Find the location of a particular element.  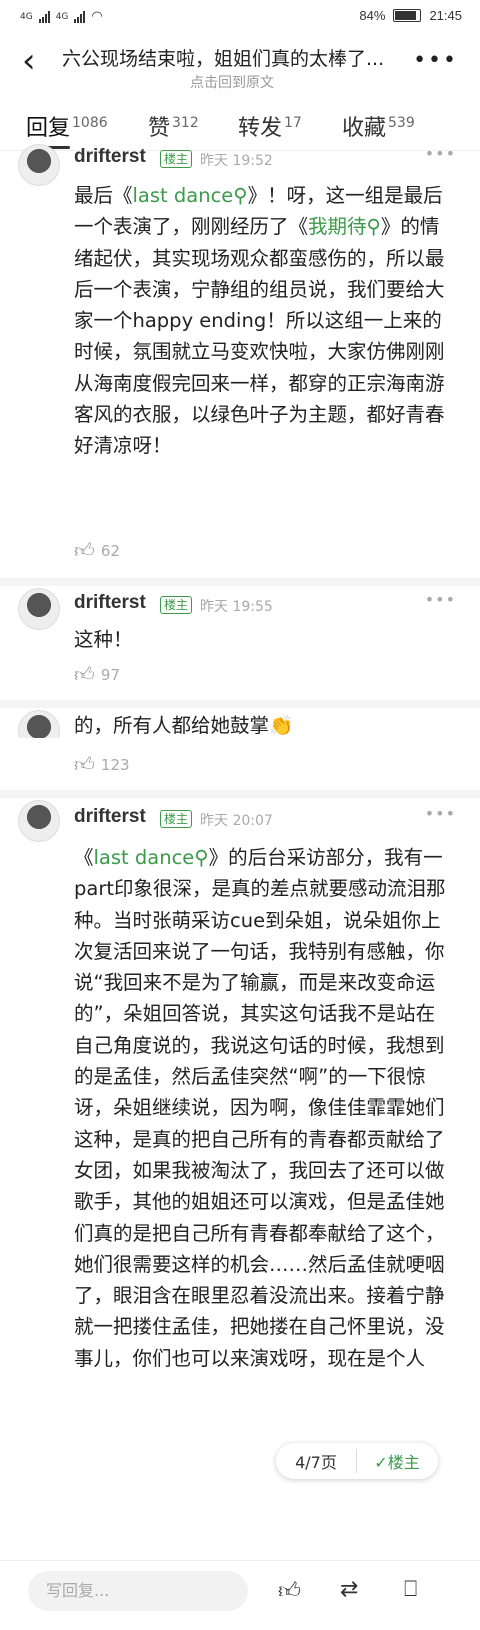

check-icon: ✓ is located at coordinates (381, 1462).